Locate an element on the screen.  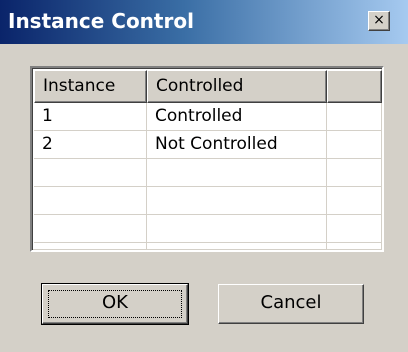
table-row: 1 Controlled is located at coordinates (208, 117).